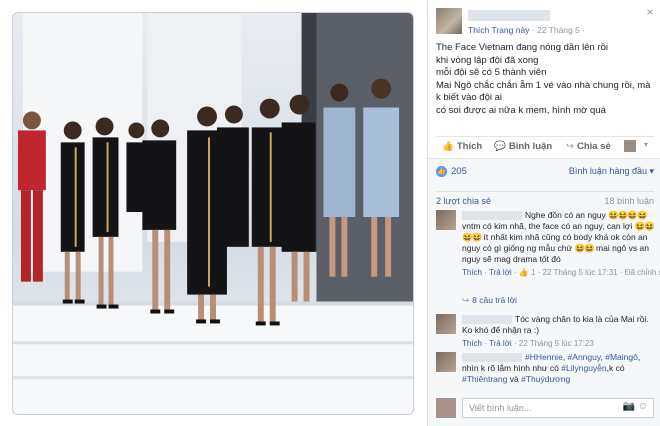 The image size is (660, 426). What do you see at coordinates (514, 379) in the screenshot?
I see `comment-text: và` at bounding box center [514, 379].